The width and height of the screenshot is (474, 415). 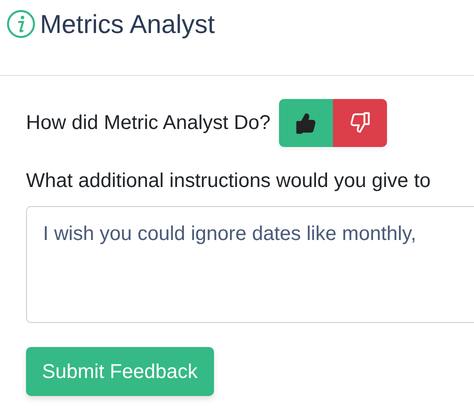 I want to click on thumbs-up-icon, so click(x=305, y=123).